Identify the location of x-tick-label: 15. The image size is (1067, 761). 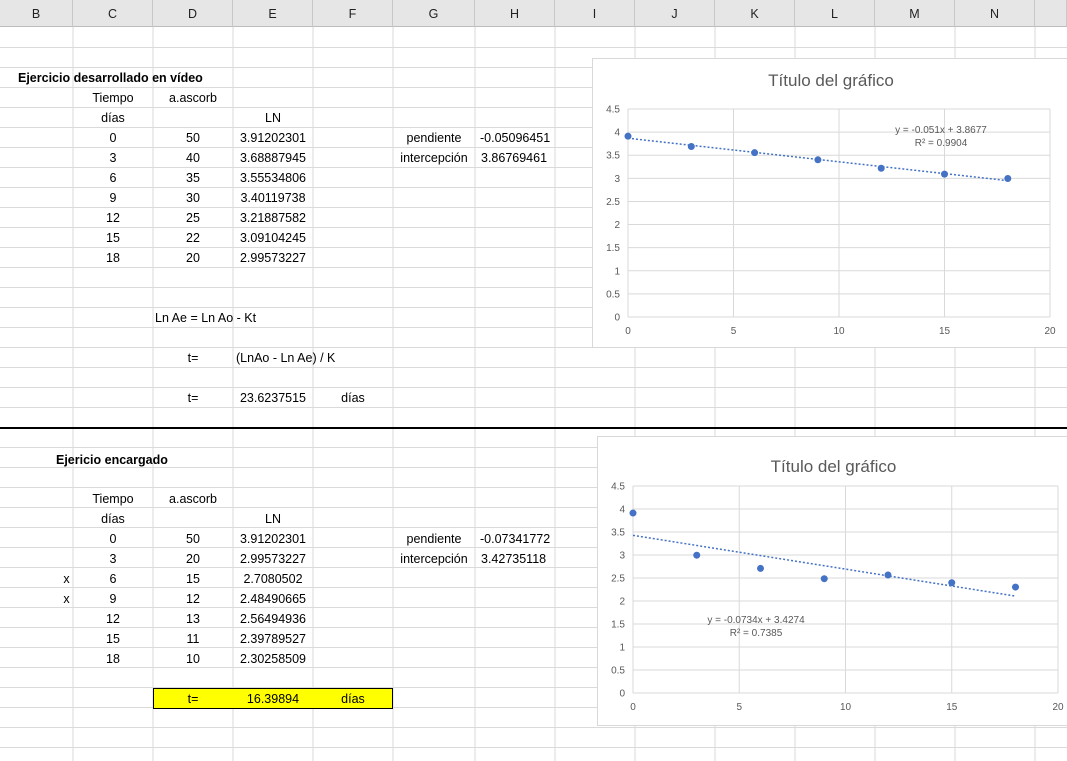
(952, 707).